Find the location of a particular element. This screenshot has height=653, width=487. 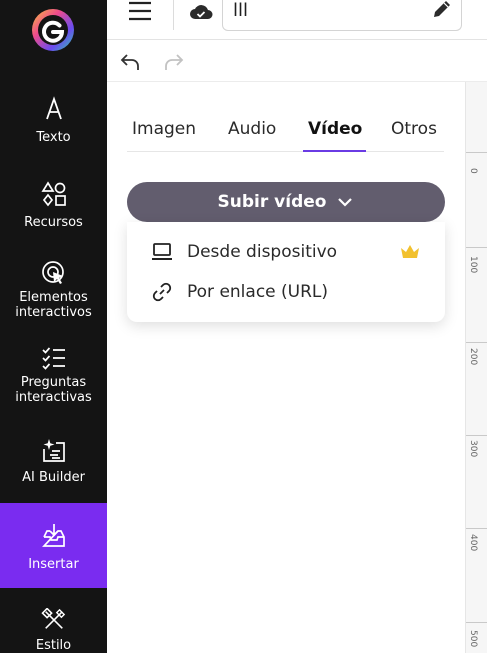

vertical-ruler: 0 100 200 300 400 500 is located at coordinates (476, 367).